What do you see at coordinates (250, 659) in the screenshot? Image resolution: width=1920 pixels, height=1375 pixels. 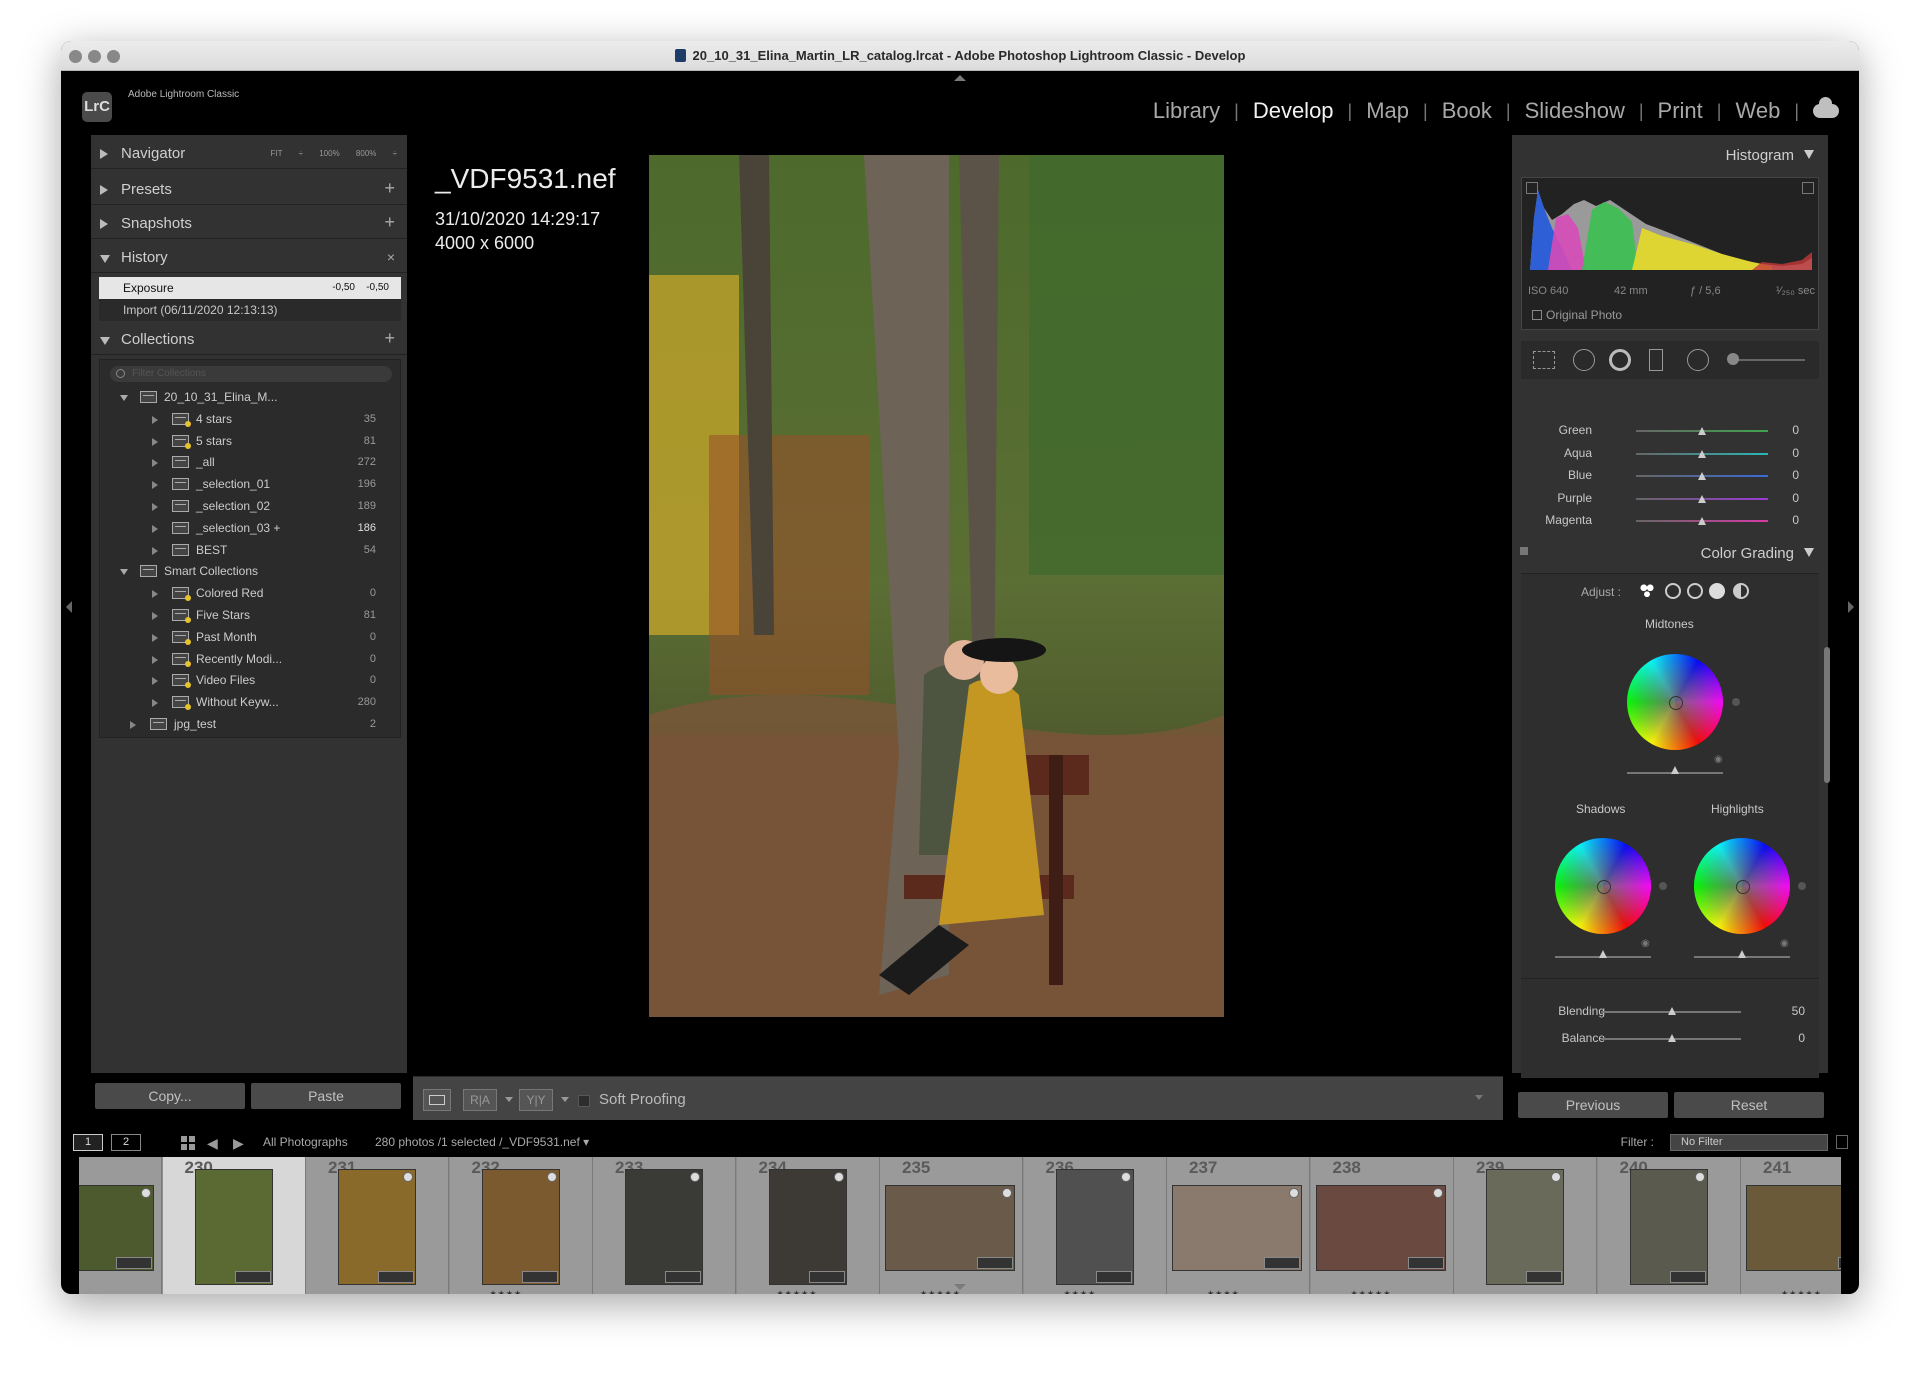 I see `collection-item: Recently Modi... 0` at bounding box center [250, 659].